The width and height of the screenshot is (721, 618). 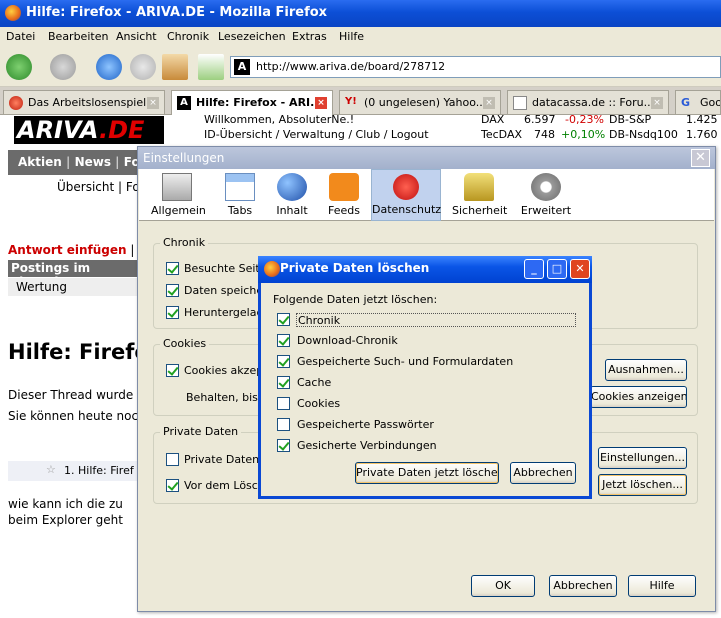 What do you see at coordinates (309, 36) in the screenshot?
I see `menu-extras: Extras` at bounding box center [309, 36].